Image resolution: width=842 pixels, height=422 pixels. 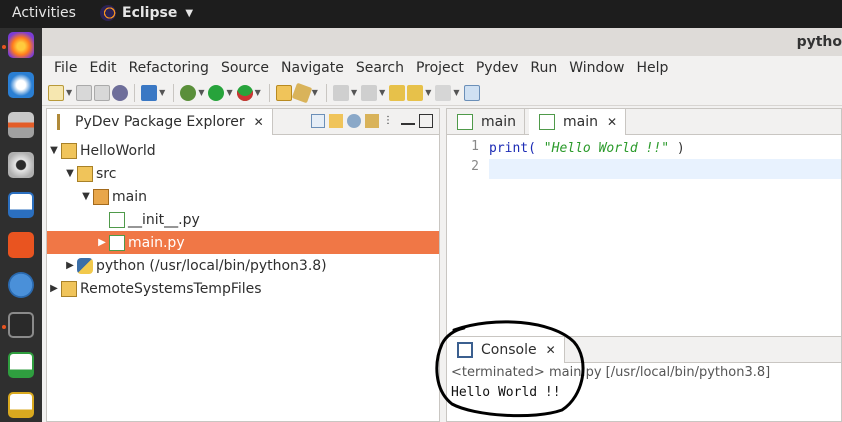 I want to click on tab-label: PyDev Package Explorer, so click(x=160, y=122).